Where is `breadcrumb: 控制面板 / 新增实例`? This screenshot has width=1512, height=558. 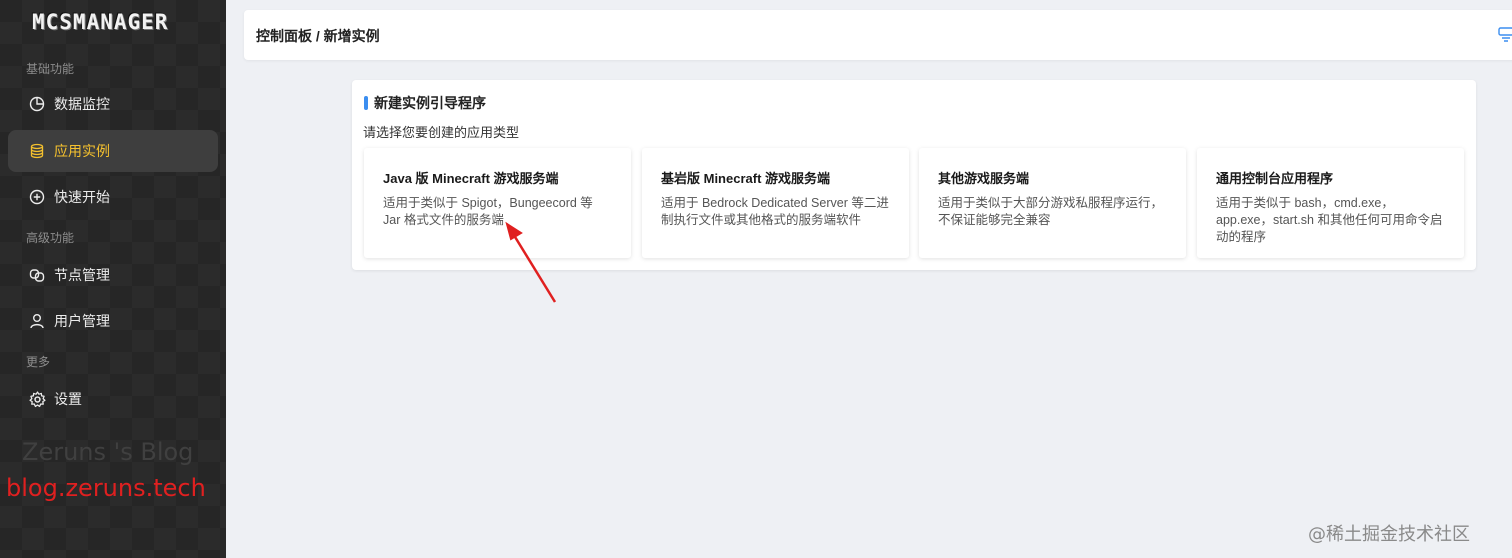
breadcrumb: 控制面板 / 新增实例 is located at coordinates (318, 36).